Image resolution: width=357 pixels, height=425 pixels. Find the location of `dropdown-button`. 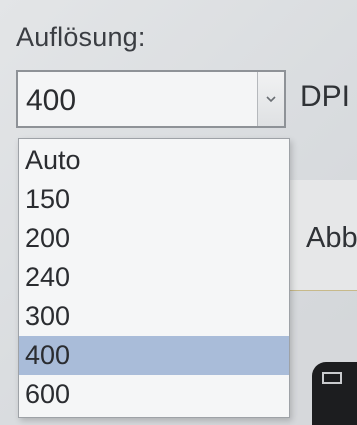

dropdown-button is located at coordinates (270, 99).